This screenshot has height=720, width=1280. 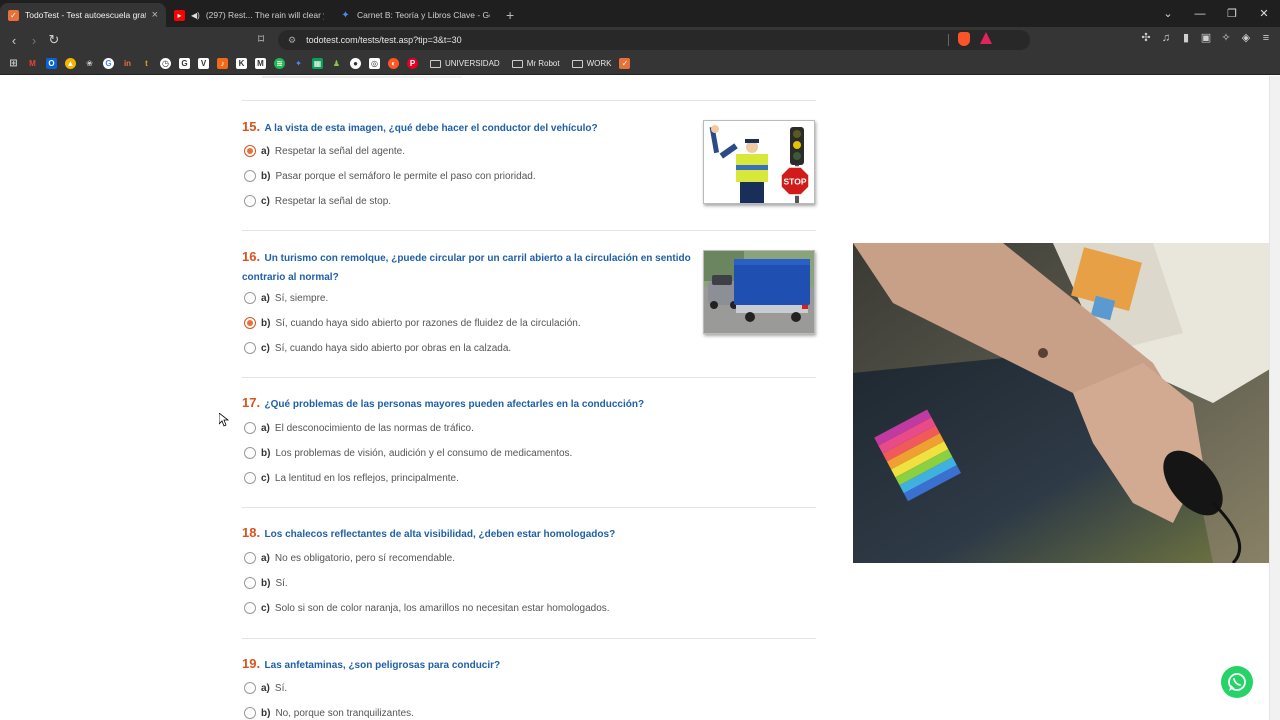 I want to click on tab-title: (297) Rest... The rain will clear you, so click(x=264, y=15).